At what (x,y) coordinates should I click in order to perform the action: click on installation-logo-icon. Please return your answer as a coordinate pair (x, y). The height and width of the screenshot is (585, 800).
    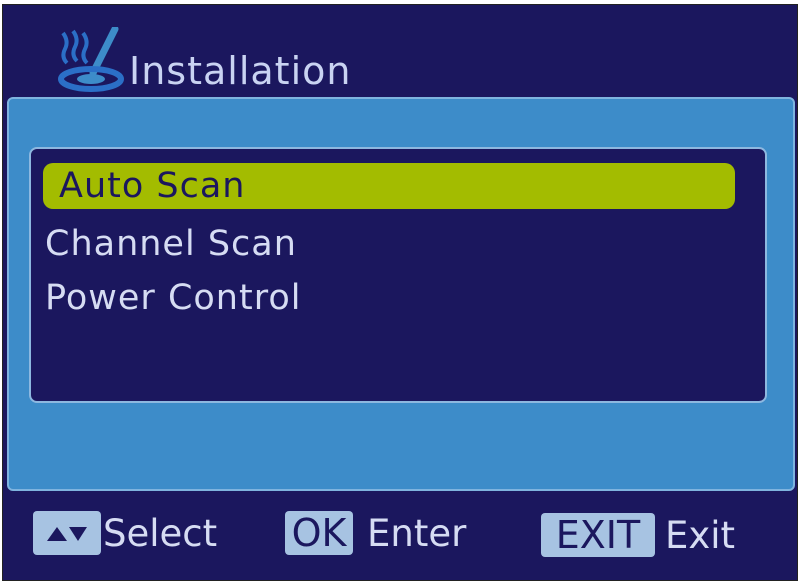
    Looking at the image, I should click on (91, 59).